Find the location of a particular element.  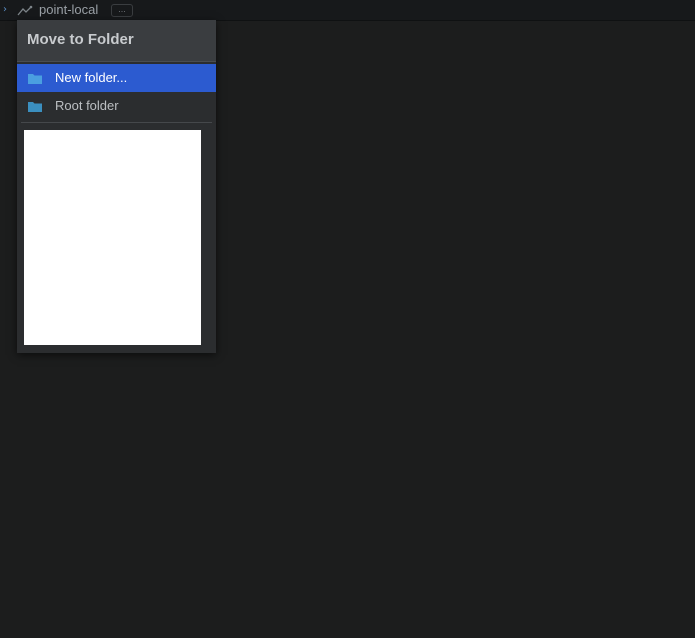

menu-item-root-folder: Root folder is located at coordinates (116, 106).